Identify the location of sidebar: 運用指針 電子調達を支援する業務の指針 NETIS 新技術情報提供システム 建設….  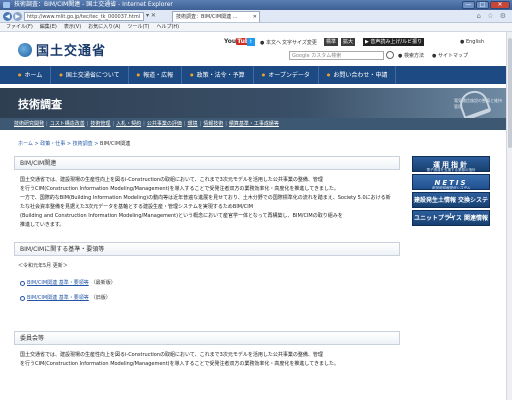
(451, 192).